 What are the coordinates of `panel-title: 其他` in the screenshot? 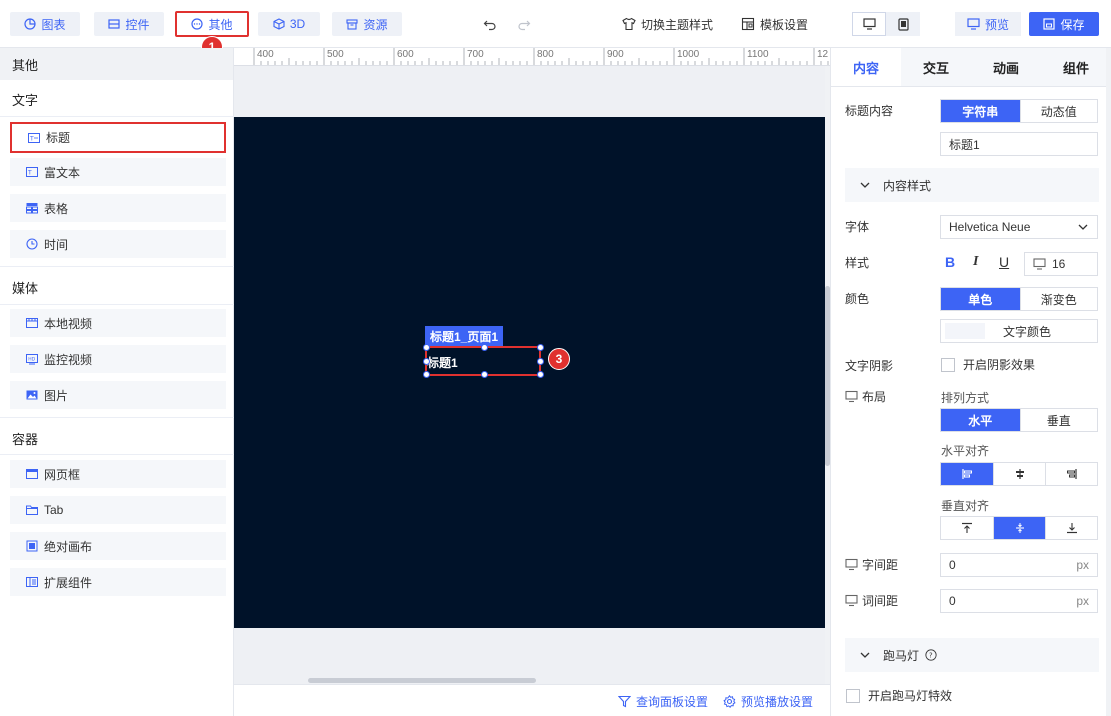 It's located at (116, 64).